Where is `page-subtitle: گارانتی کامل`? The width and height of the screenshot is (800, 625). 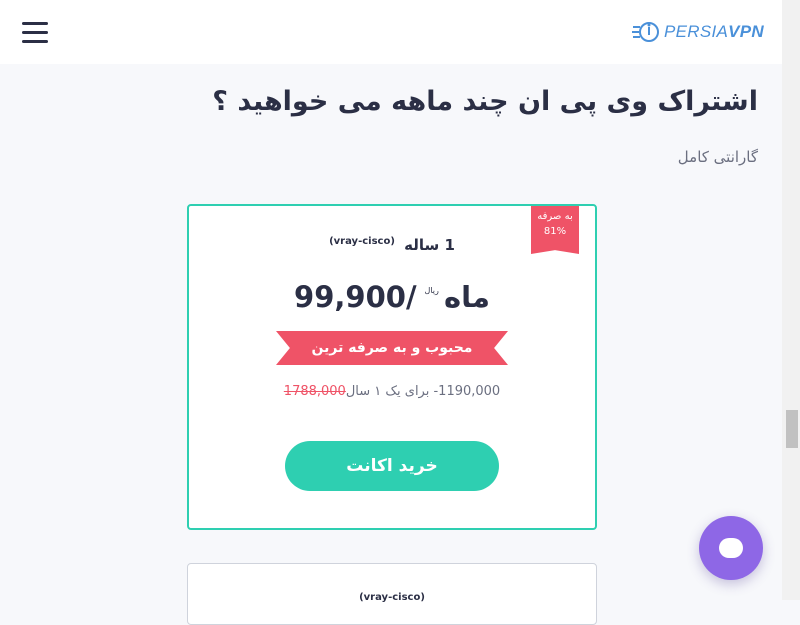
page-subtitle: گارانتی کامل is located at coordinates (717, 157).